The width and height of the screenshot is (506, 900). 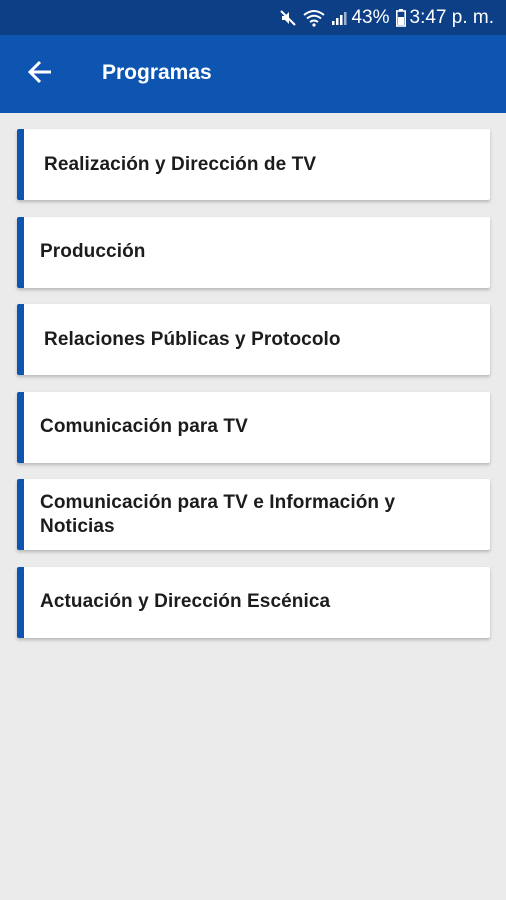 I want to click on program-card-realizacion: Realización y Dirección de TV, so click(x=253, y=164).